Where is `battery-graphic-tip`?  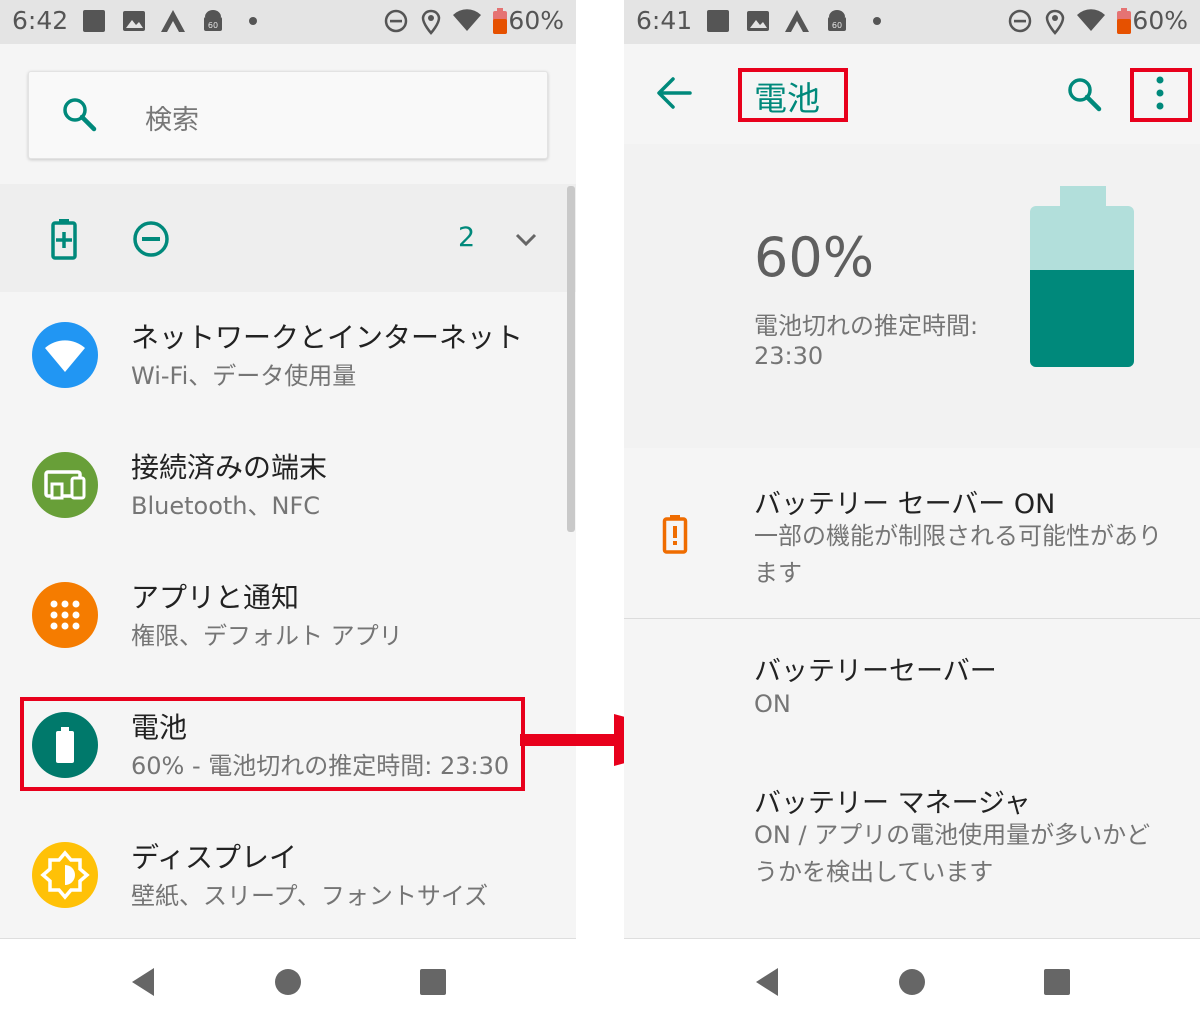
battery-graphic-tip is located at coordinates (1083, 197).